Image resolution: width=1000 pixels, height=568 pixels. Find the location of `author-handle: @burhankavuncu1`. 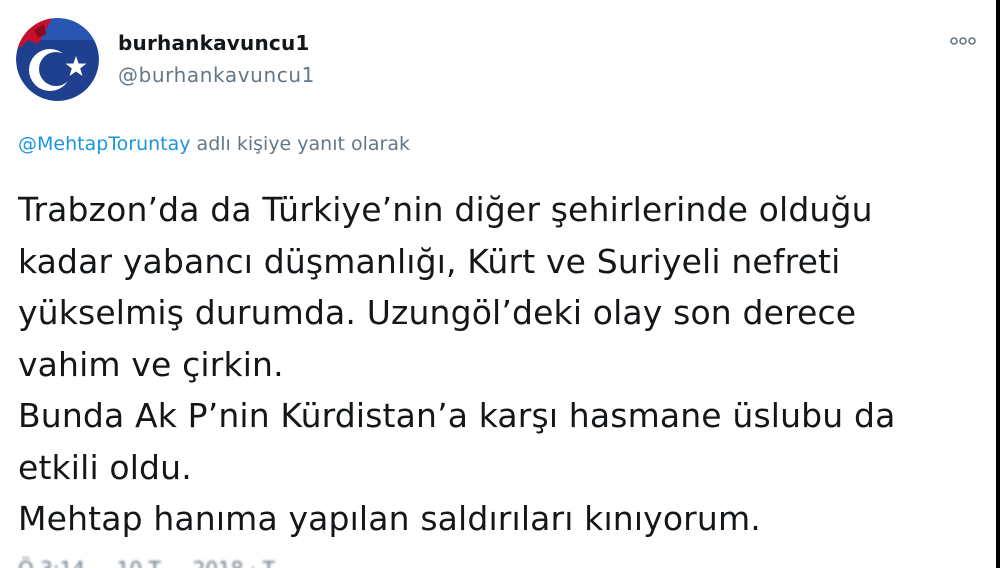

author-handle: @burhankavuncu1 is located at coordinates (216, 75).